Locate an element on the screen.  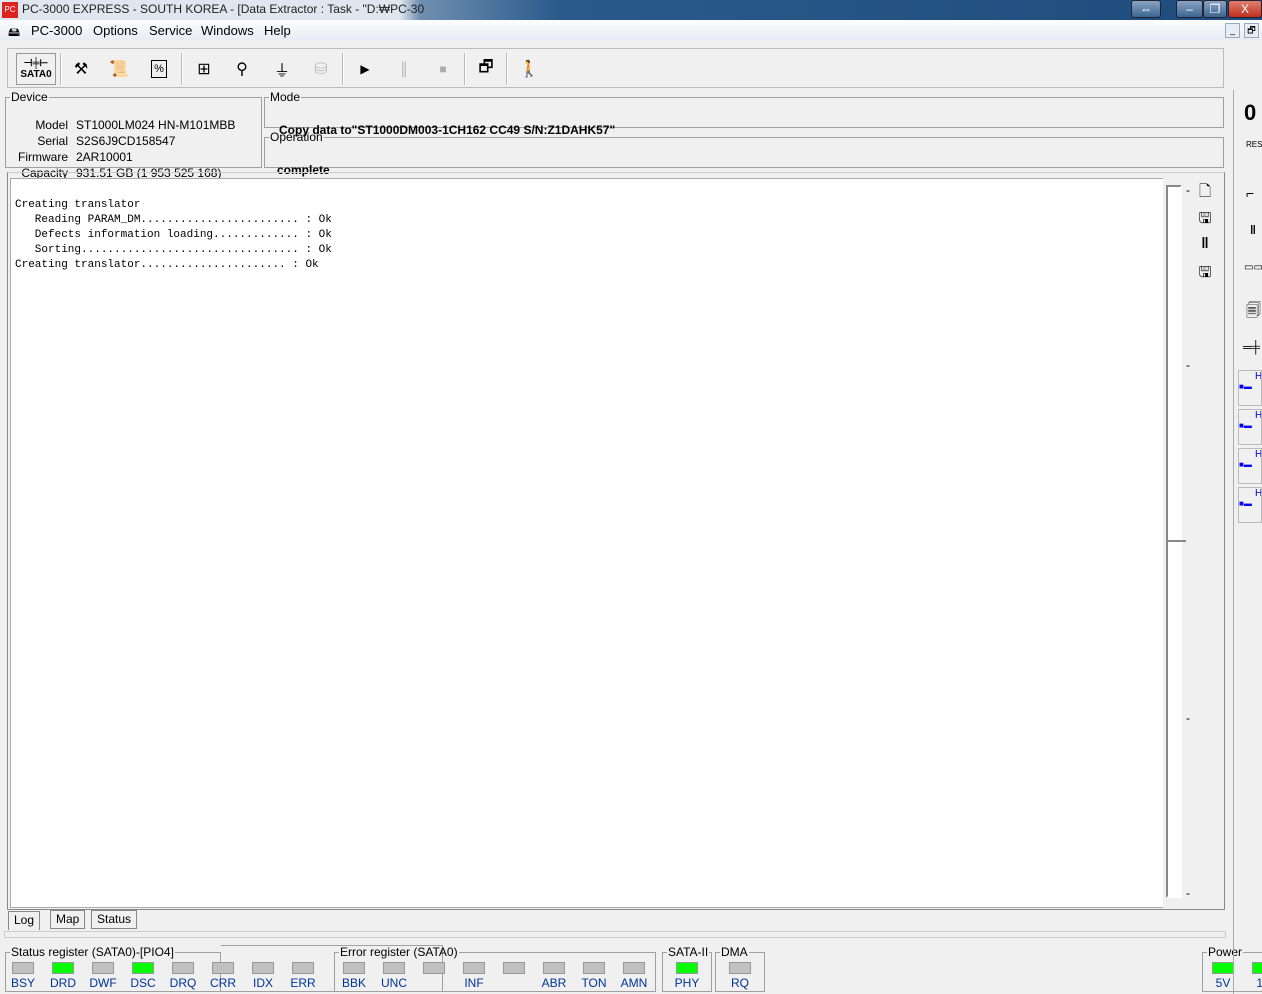
head-button-4: H ■▬ is located at coordinates (1250, 505).